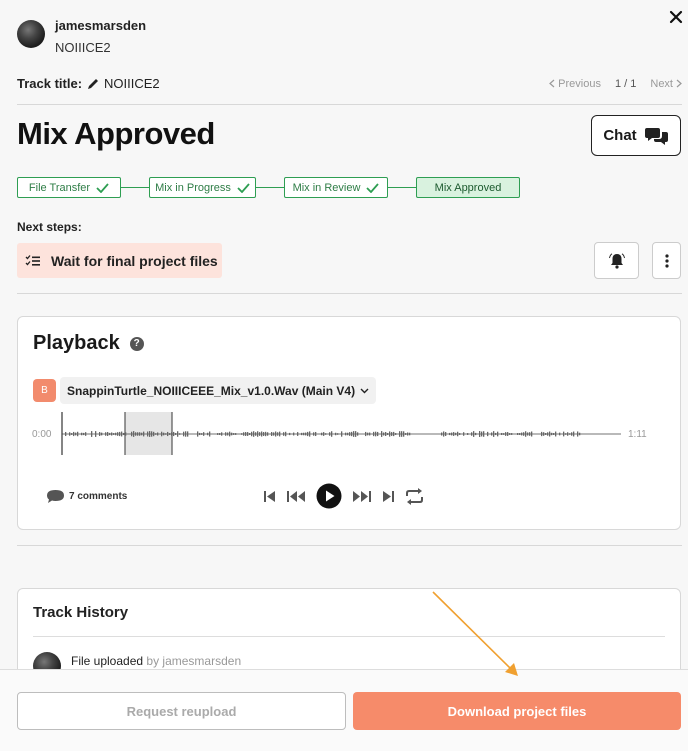  I want to click on chevron-right-icon, so click(679, 83).